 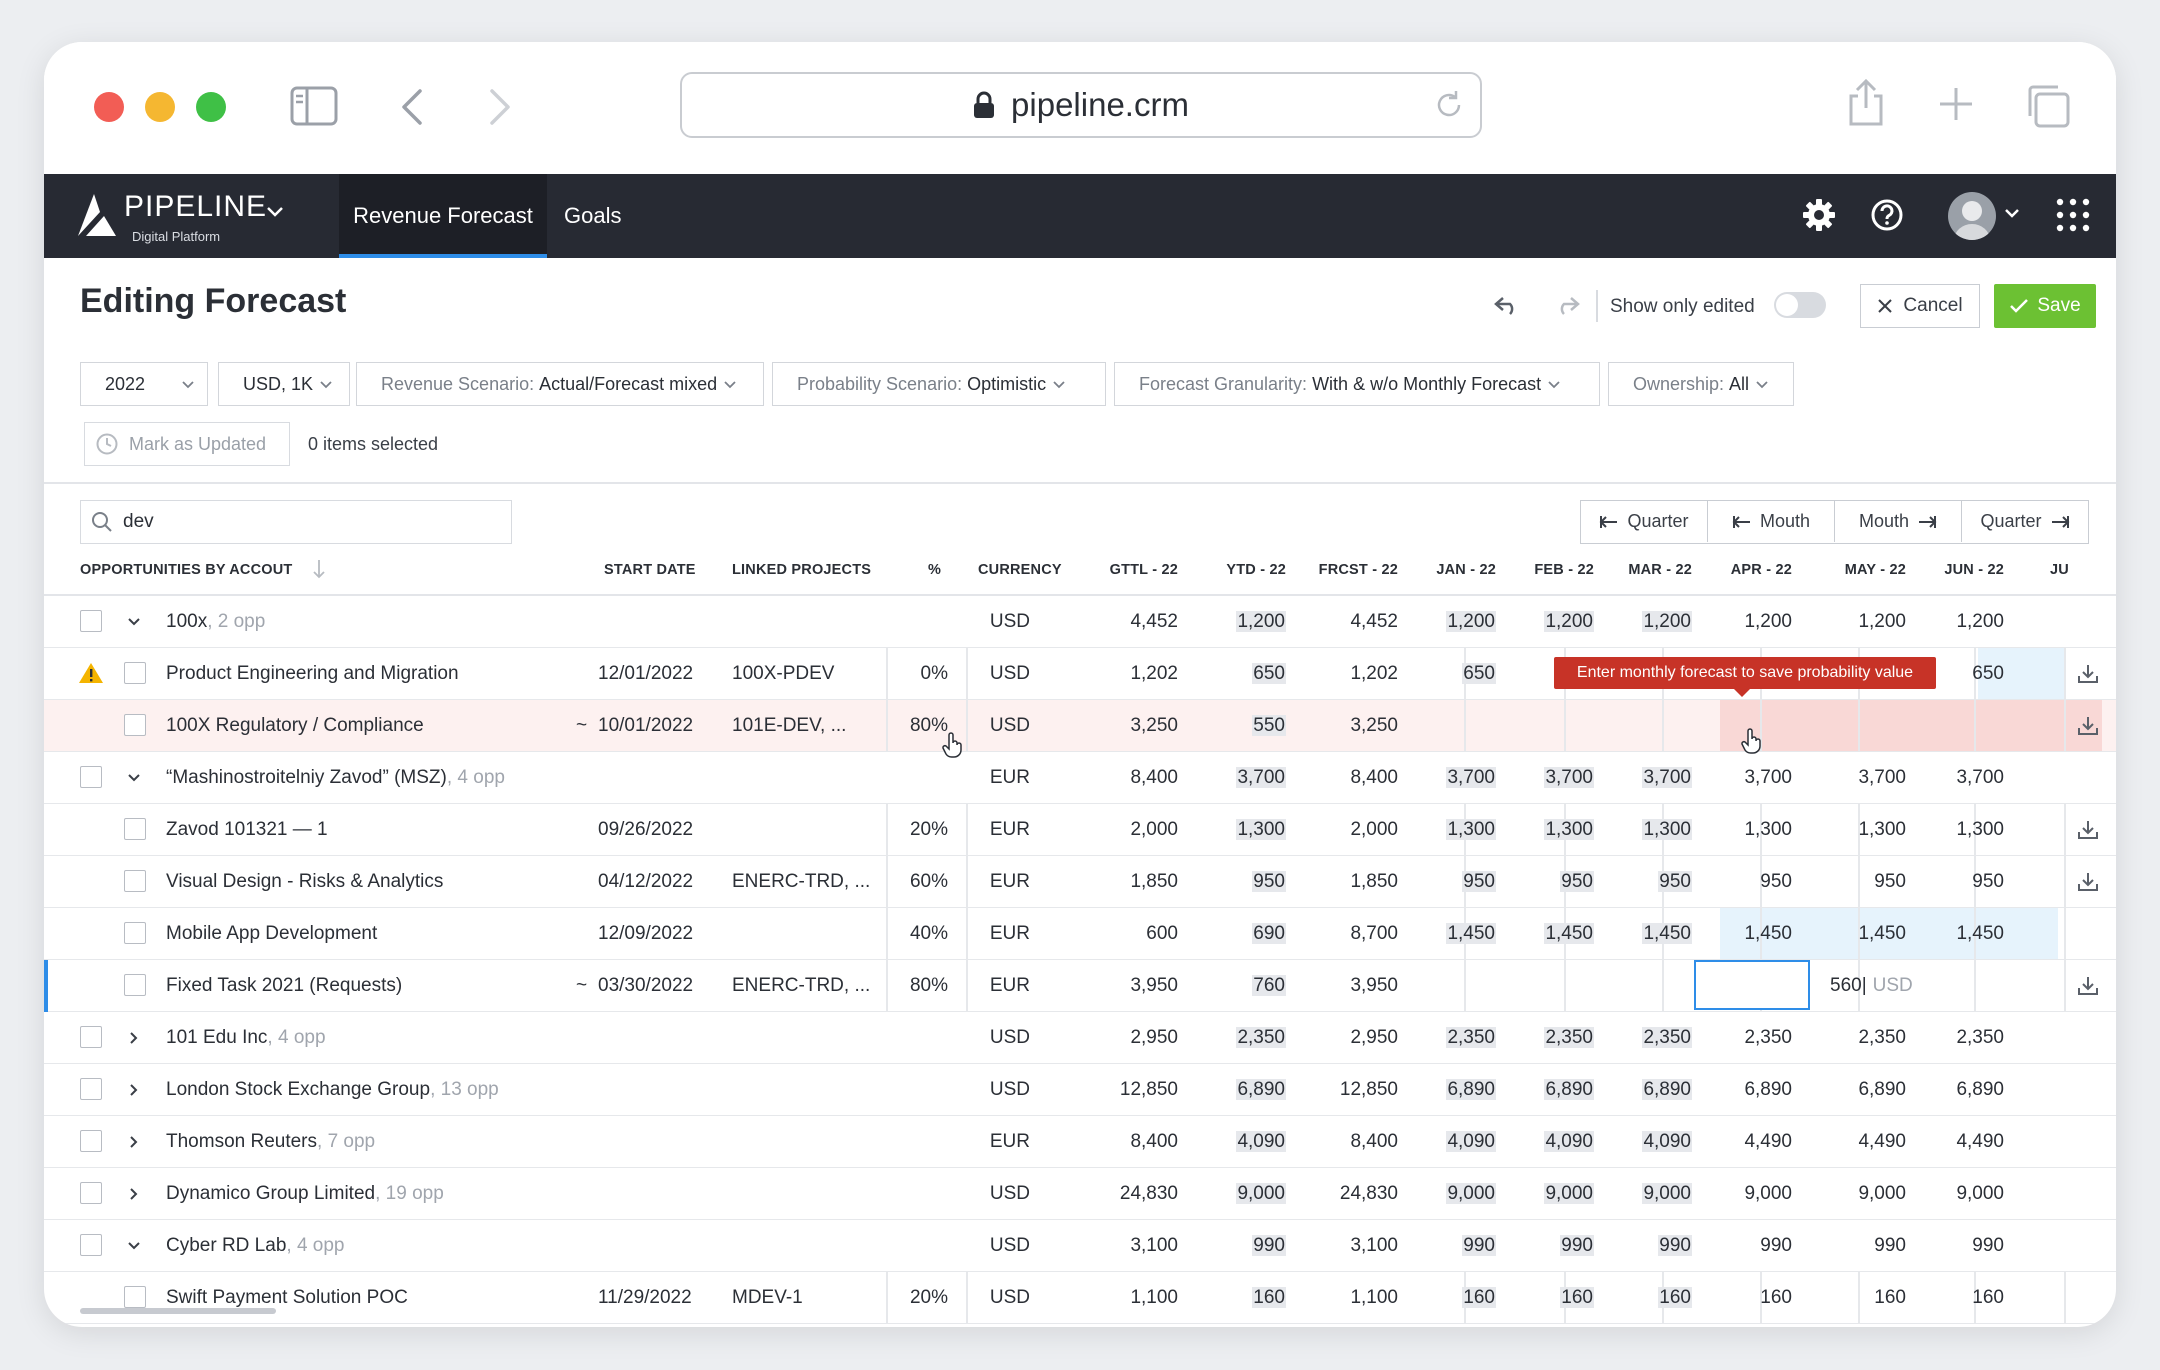 What do you see at coordinates (2012, 213) in the screenshot?
I see `avatar-chevron-down-icon` at bounding box center [2012, 213].